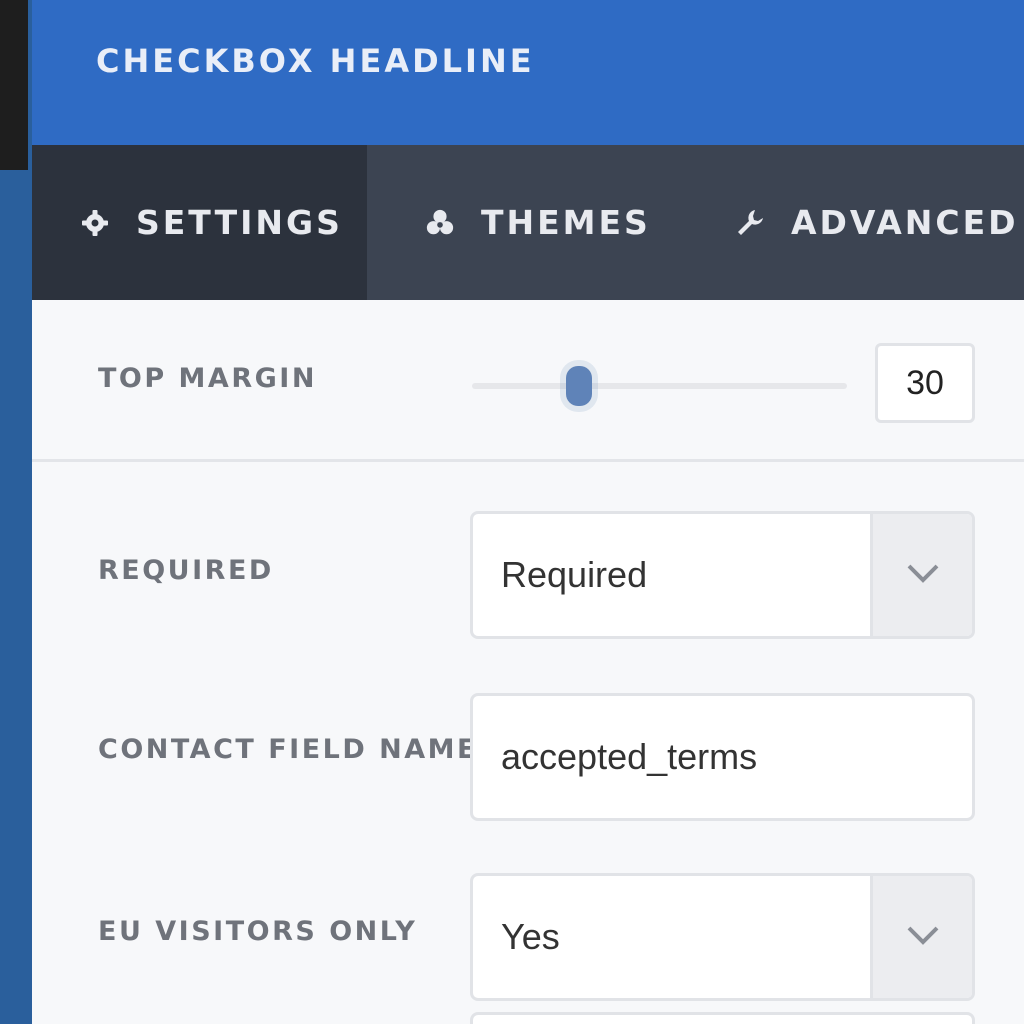  I want to click on required-label: REQUIRED, so click(186, 570).